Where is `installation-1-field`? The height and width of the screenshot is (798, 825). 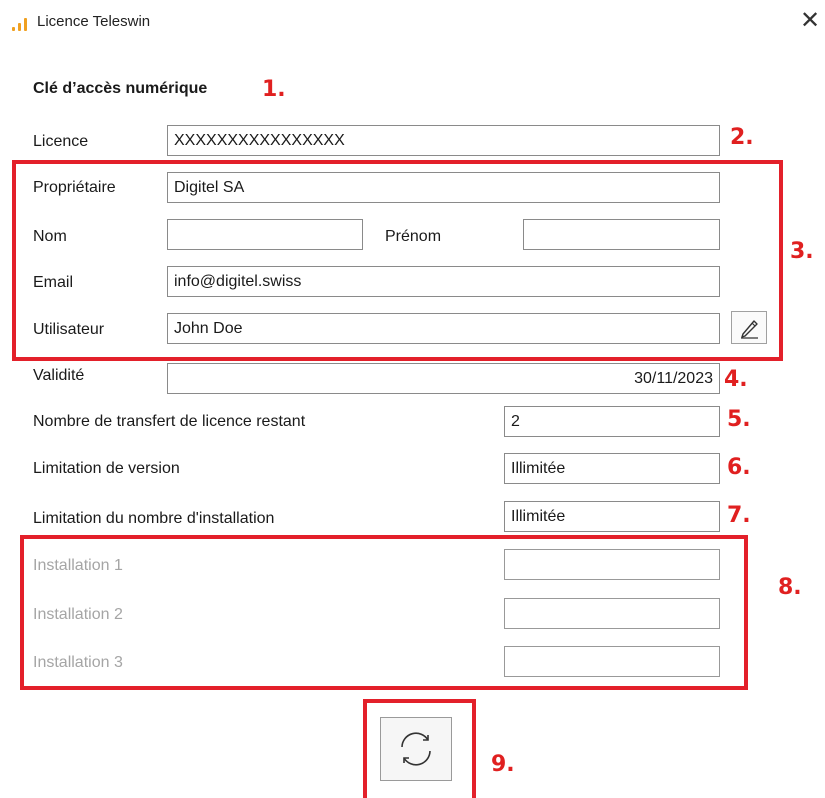 installation-1-field is located at coordinates (612, 564).